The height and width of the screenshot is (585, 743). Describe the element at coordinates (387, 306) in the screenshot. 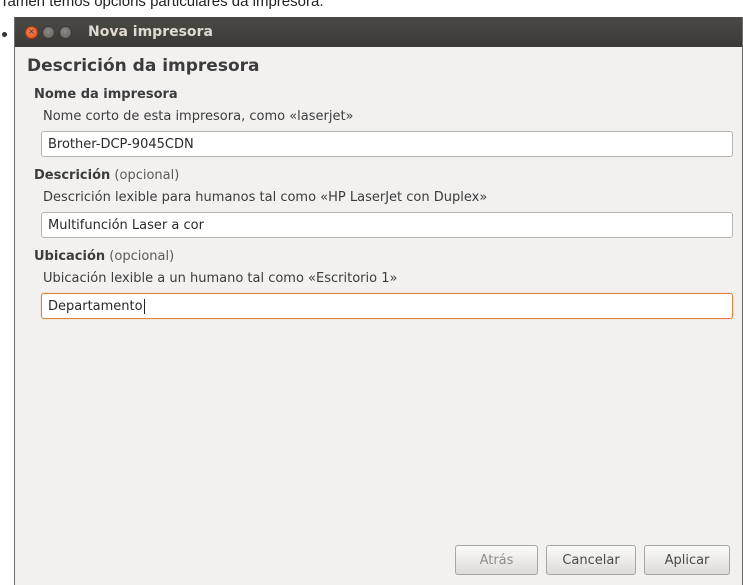

I see `location-input: Departamento` at that location.